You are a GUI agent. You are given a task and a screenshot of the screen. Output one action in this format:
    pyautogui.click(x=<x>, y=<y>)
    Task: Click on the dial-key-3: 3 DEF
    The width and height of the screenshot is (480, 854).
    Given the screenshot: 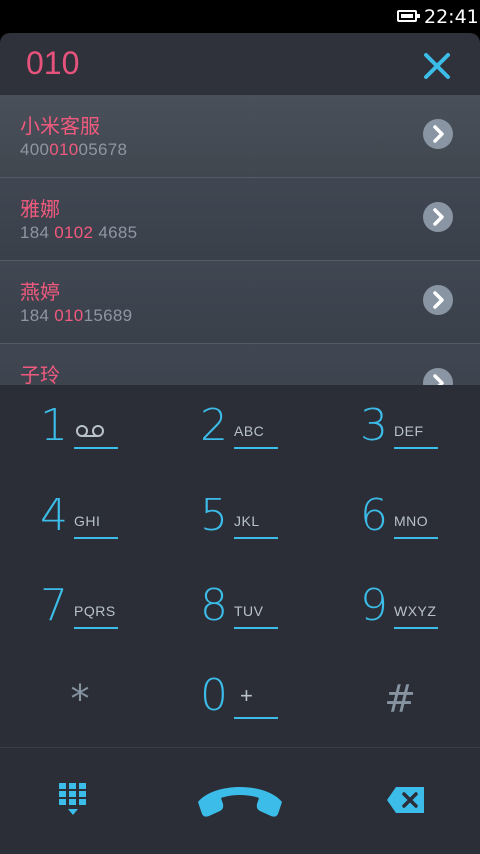 What is the action you would take?
    pyautogui.click(x=400, y=430)
    